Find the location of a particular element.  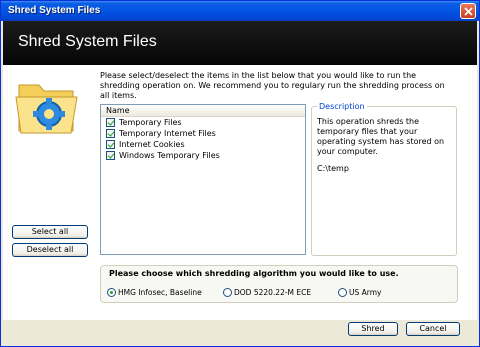

radio-label: US Army is located at coordinates (365, 292).